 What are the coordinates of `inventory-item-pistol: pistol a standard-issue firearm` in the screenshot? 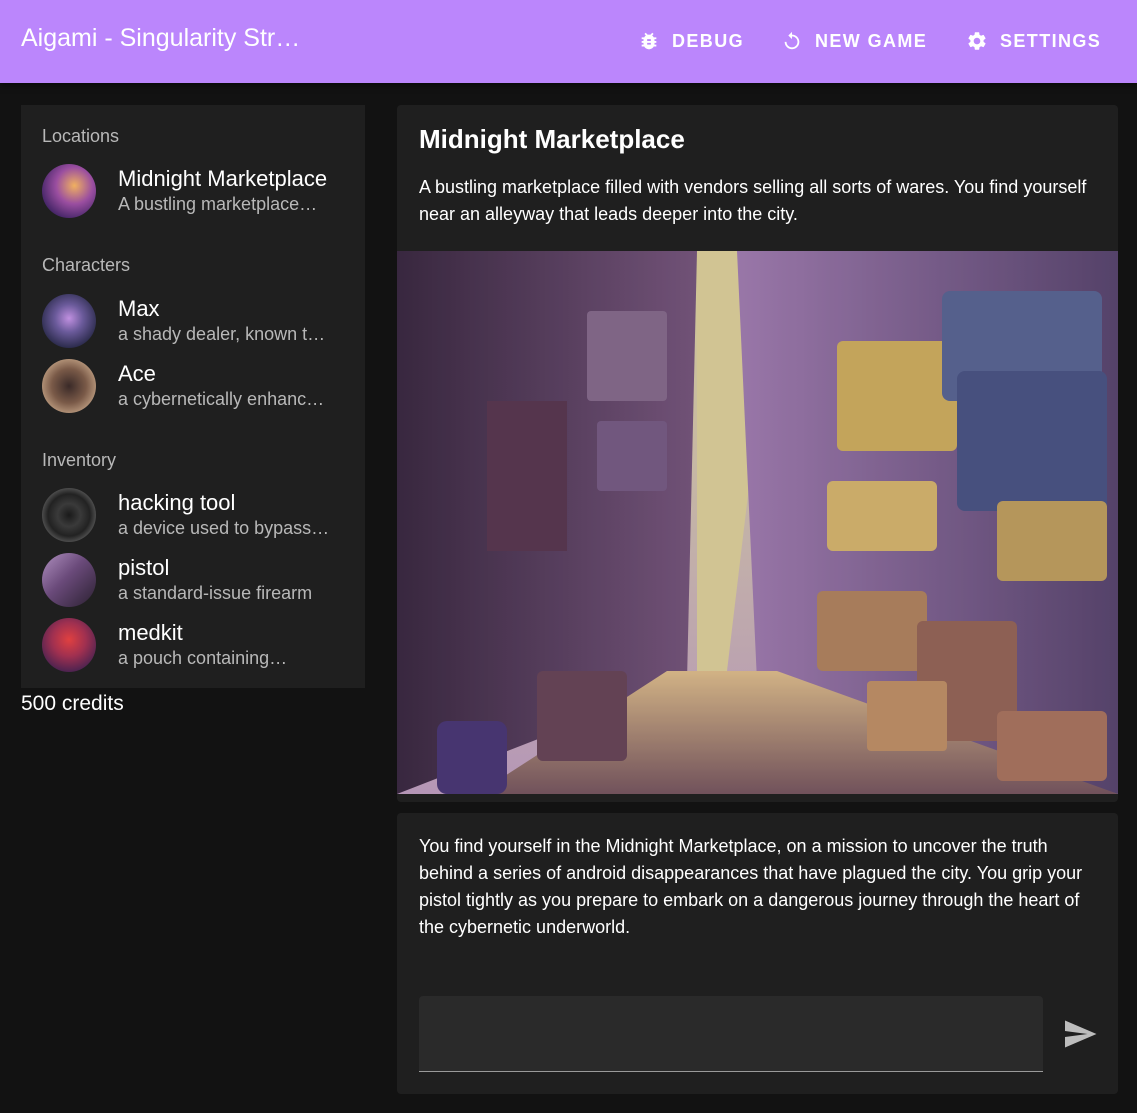 It's located at (202, 580).